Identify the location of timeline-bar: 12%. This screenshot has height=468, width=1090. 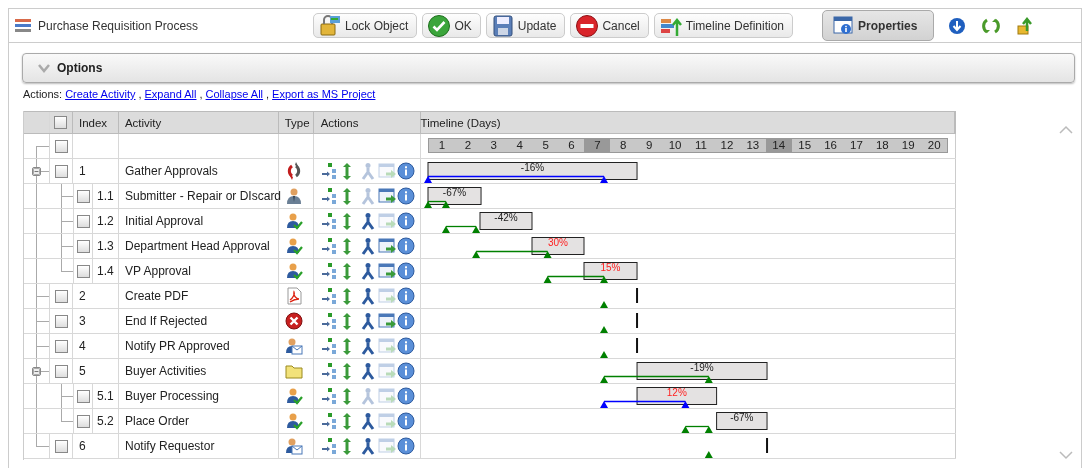
(677, 396).